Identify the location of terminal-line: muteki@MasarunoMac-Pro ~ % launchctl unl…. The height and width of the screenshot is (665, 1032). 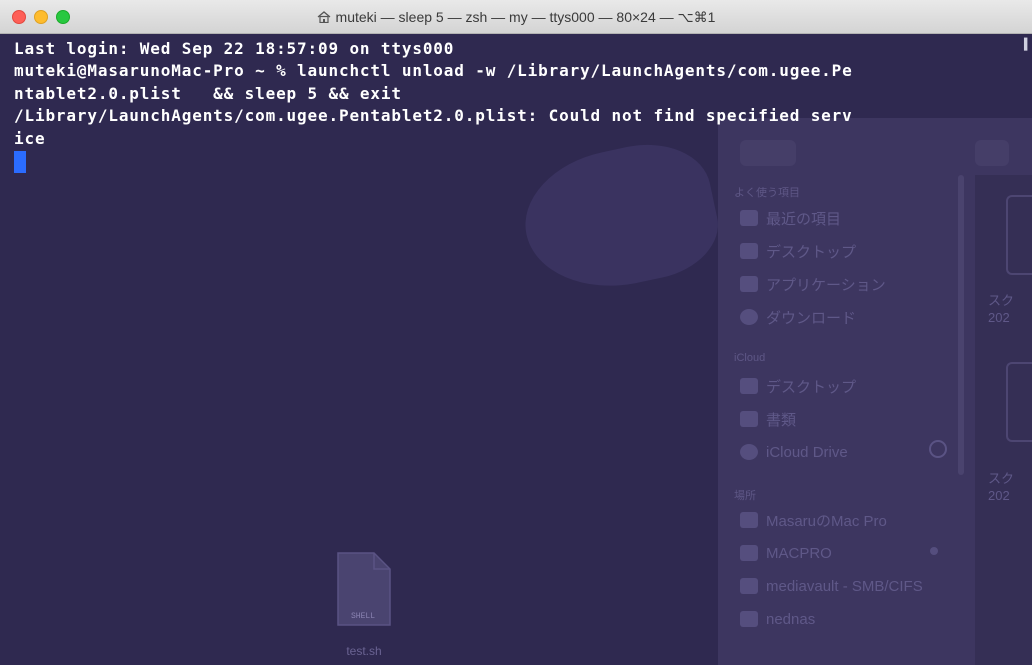
(433, 71).